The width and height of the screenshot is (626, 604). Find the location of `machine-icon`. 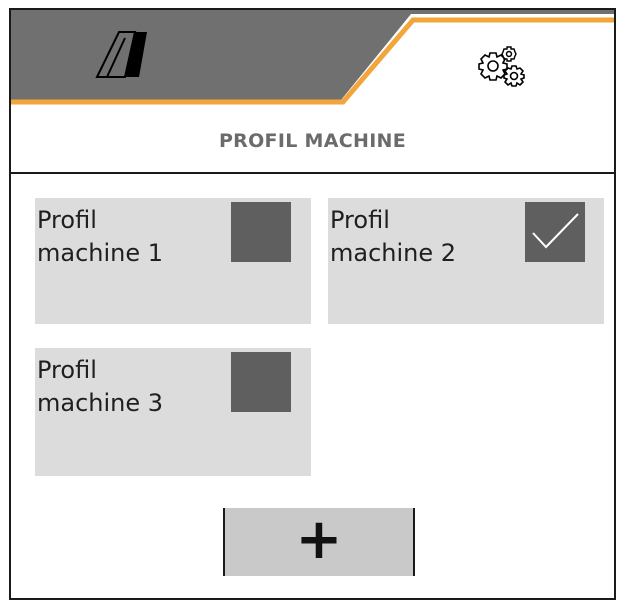

machine-icon is located at coordinates (121, 54).